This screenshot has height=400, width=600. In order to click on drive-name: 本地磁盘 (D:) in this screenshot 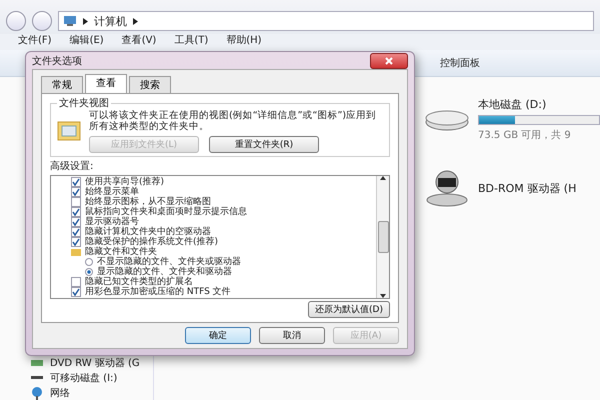, I will do `click(539, 104)`.